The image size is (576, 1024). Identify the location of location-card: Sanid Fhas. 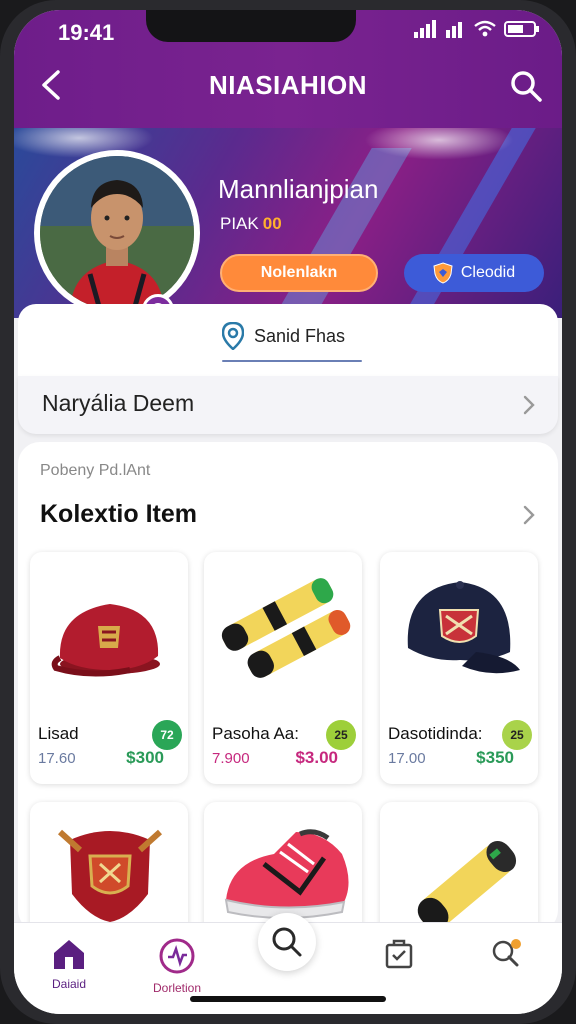
(288, 341).